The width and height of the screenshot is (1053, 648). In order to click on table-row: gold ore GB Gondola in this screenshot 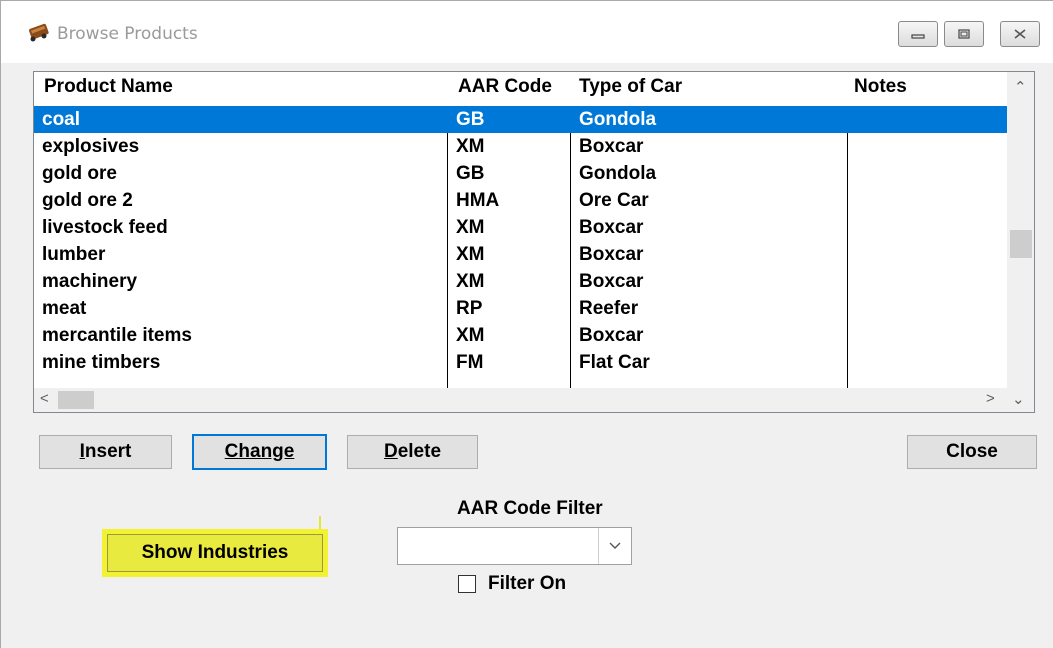, I will do `click(520, 173)`.